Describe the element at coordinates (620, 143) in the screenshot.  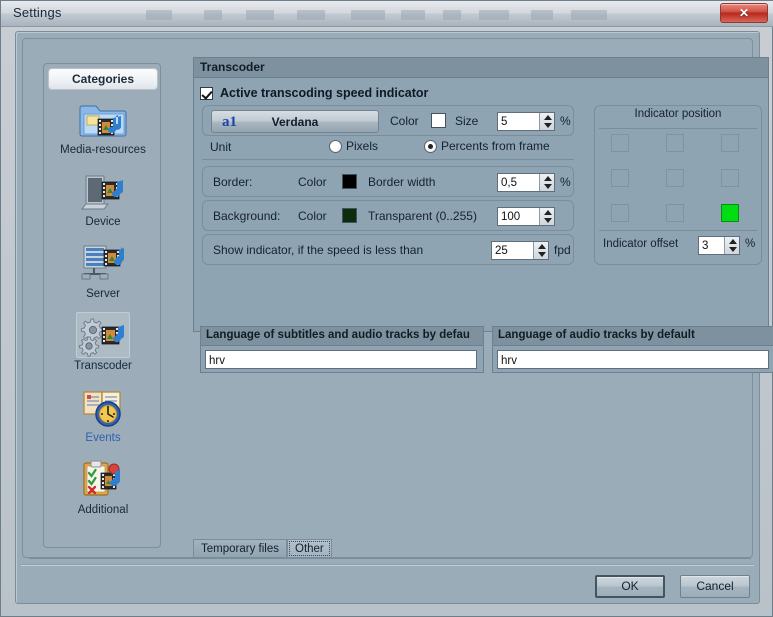
I see `position-cell-top-left` at that location.